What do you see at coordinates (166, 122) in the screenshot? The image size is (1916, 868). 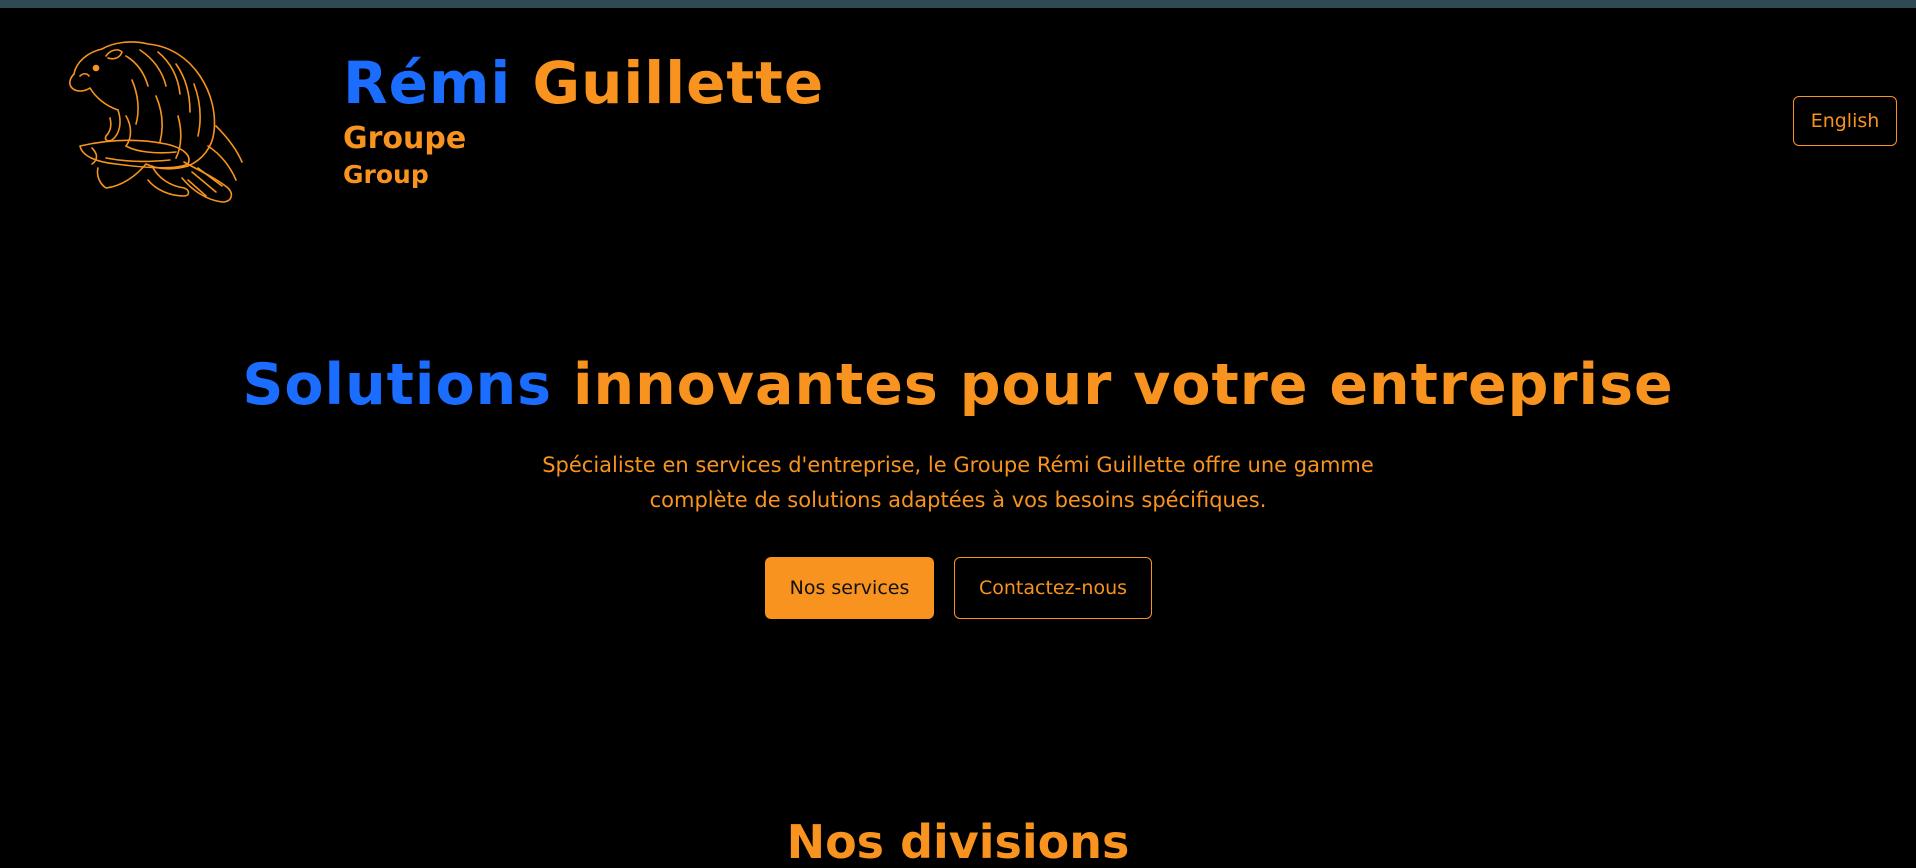 I see `beaver-logo-icon` at bounding box center [166, 122].